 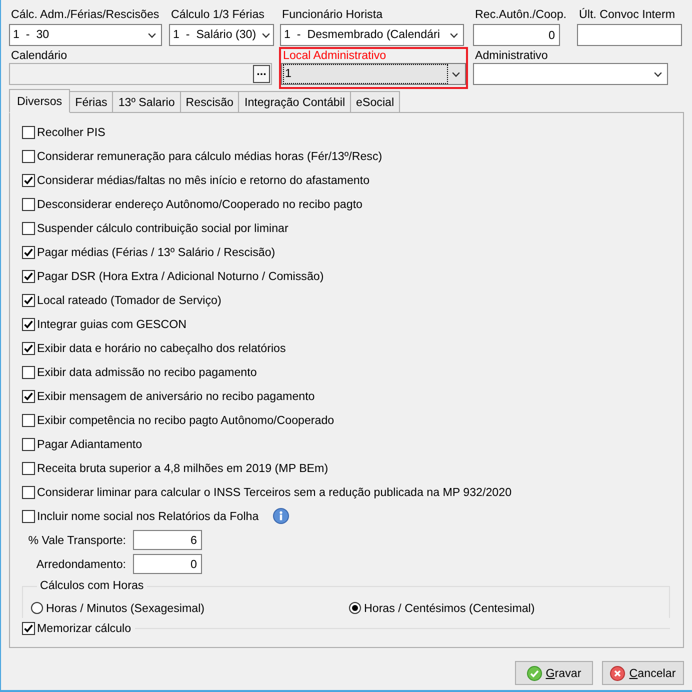 I want to click on checkbox-label: Local rateado (Tomador de Serviço), so click(x=129, y=300).